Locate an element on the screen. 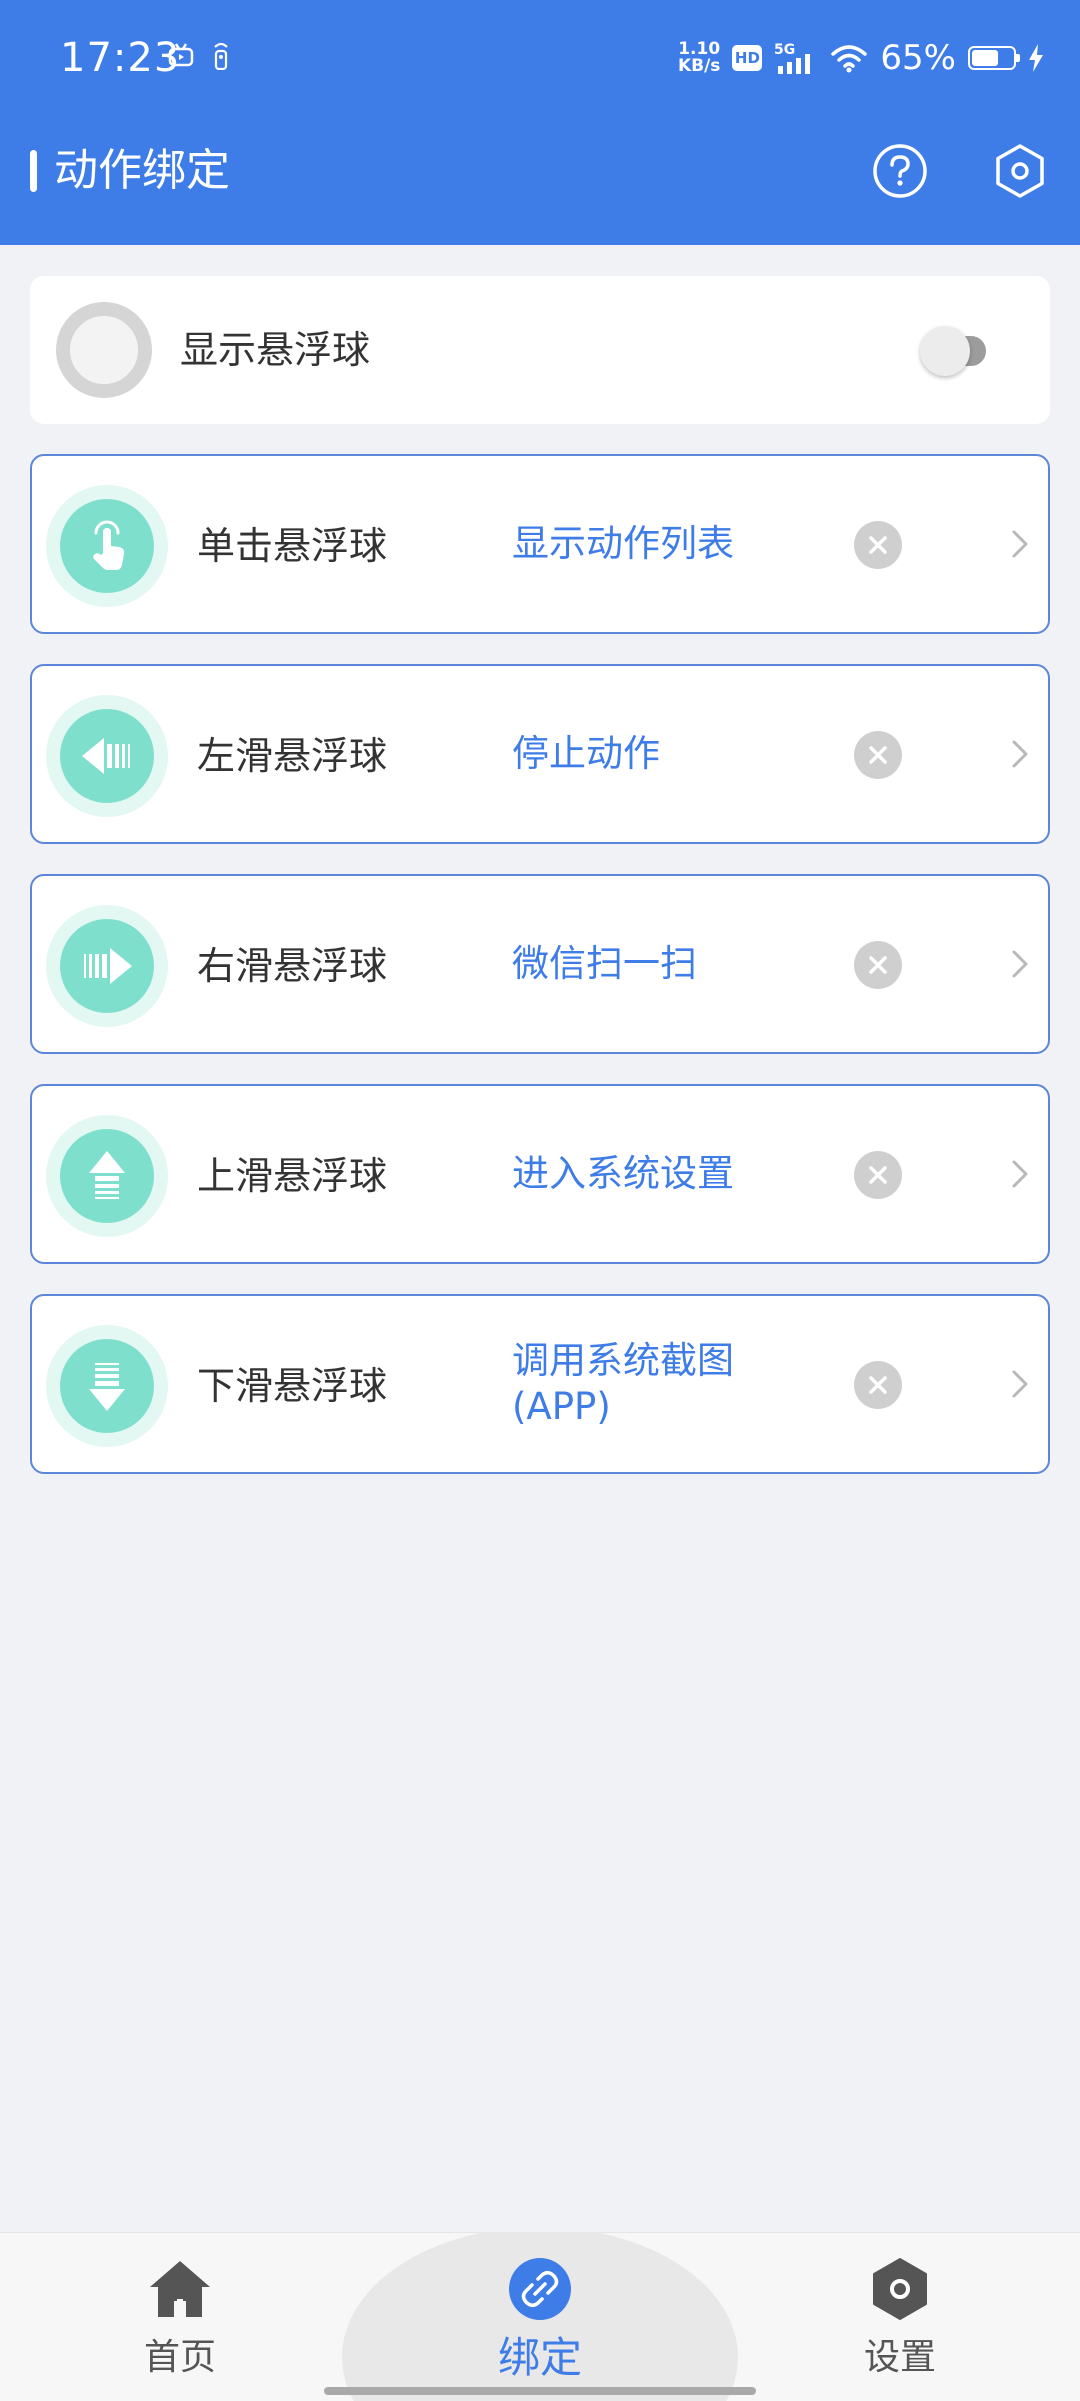 The width and height of the screenshot is (1080, 2401). action-value: 调用系统截图(APP) is located at coordinates (623, 1383).